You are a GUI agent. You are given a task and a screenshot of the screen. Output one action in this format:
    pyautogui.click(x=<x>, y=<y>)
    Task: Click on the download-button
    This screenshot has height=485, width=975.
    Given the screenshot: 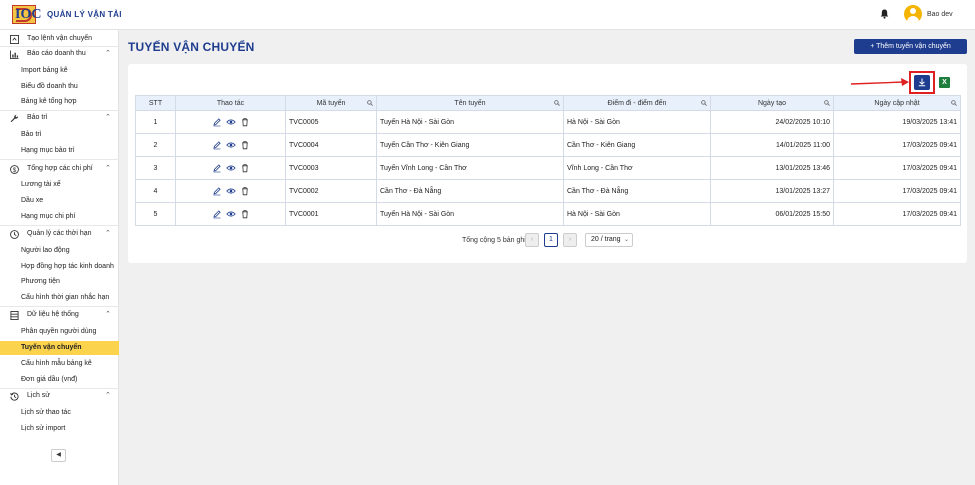 What is the action you would take?
    pyautogui.click(x=922, y=82)
    